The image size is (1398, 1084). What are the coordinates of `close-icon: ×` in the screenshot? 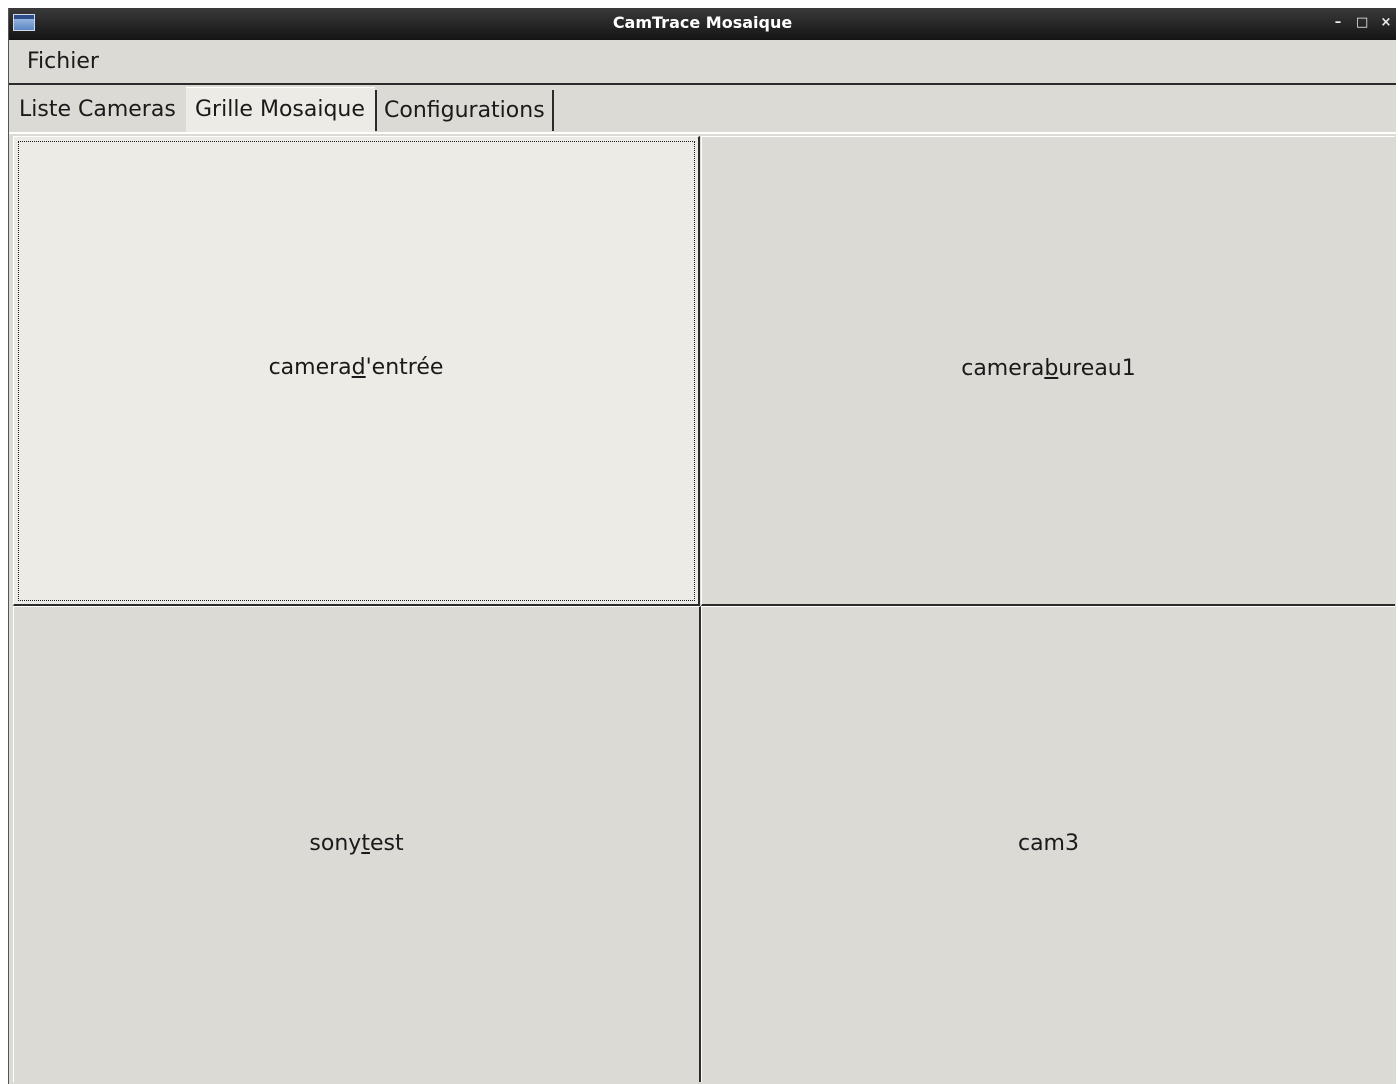 It's located at (1386, 23).